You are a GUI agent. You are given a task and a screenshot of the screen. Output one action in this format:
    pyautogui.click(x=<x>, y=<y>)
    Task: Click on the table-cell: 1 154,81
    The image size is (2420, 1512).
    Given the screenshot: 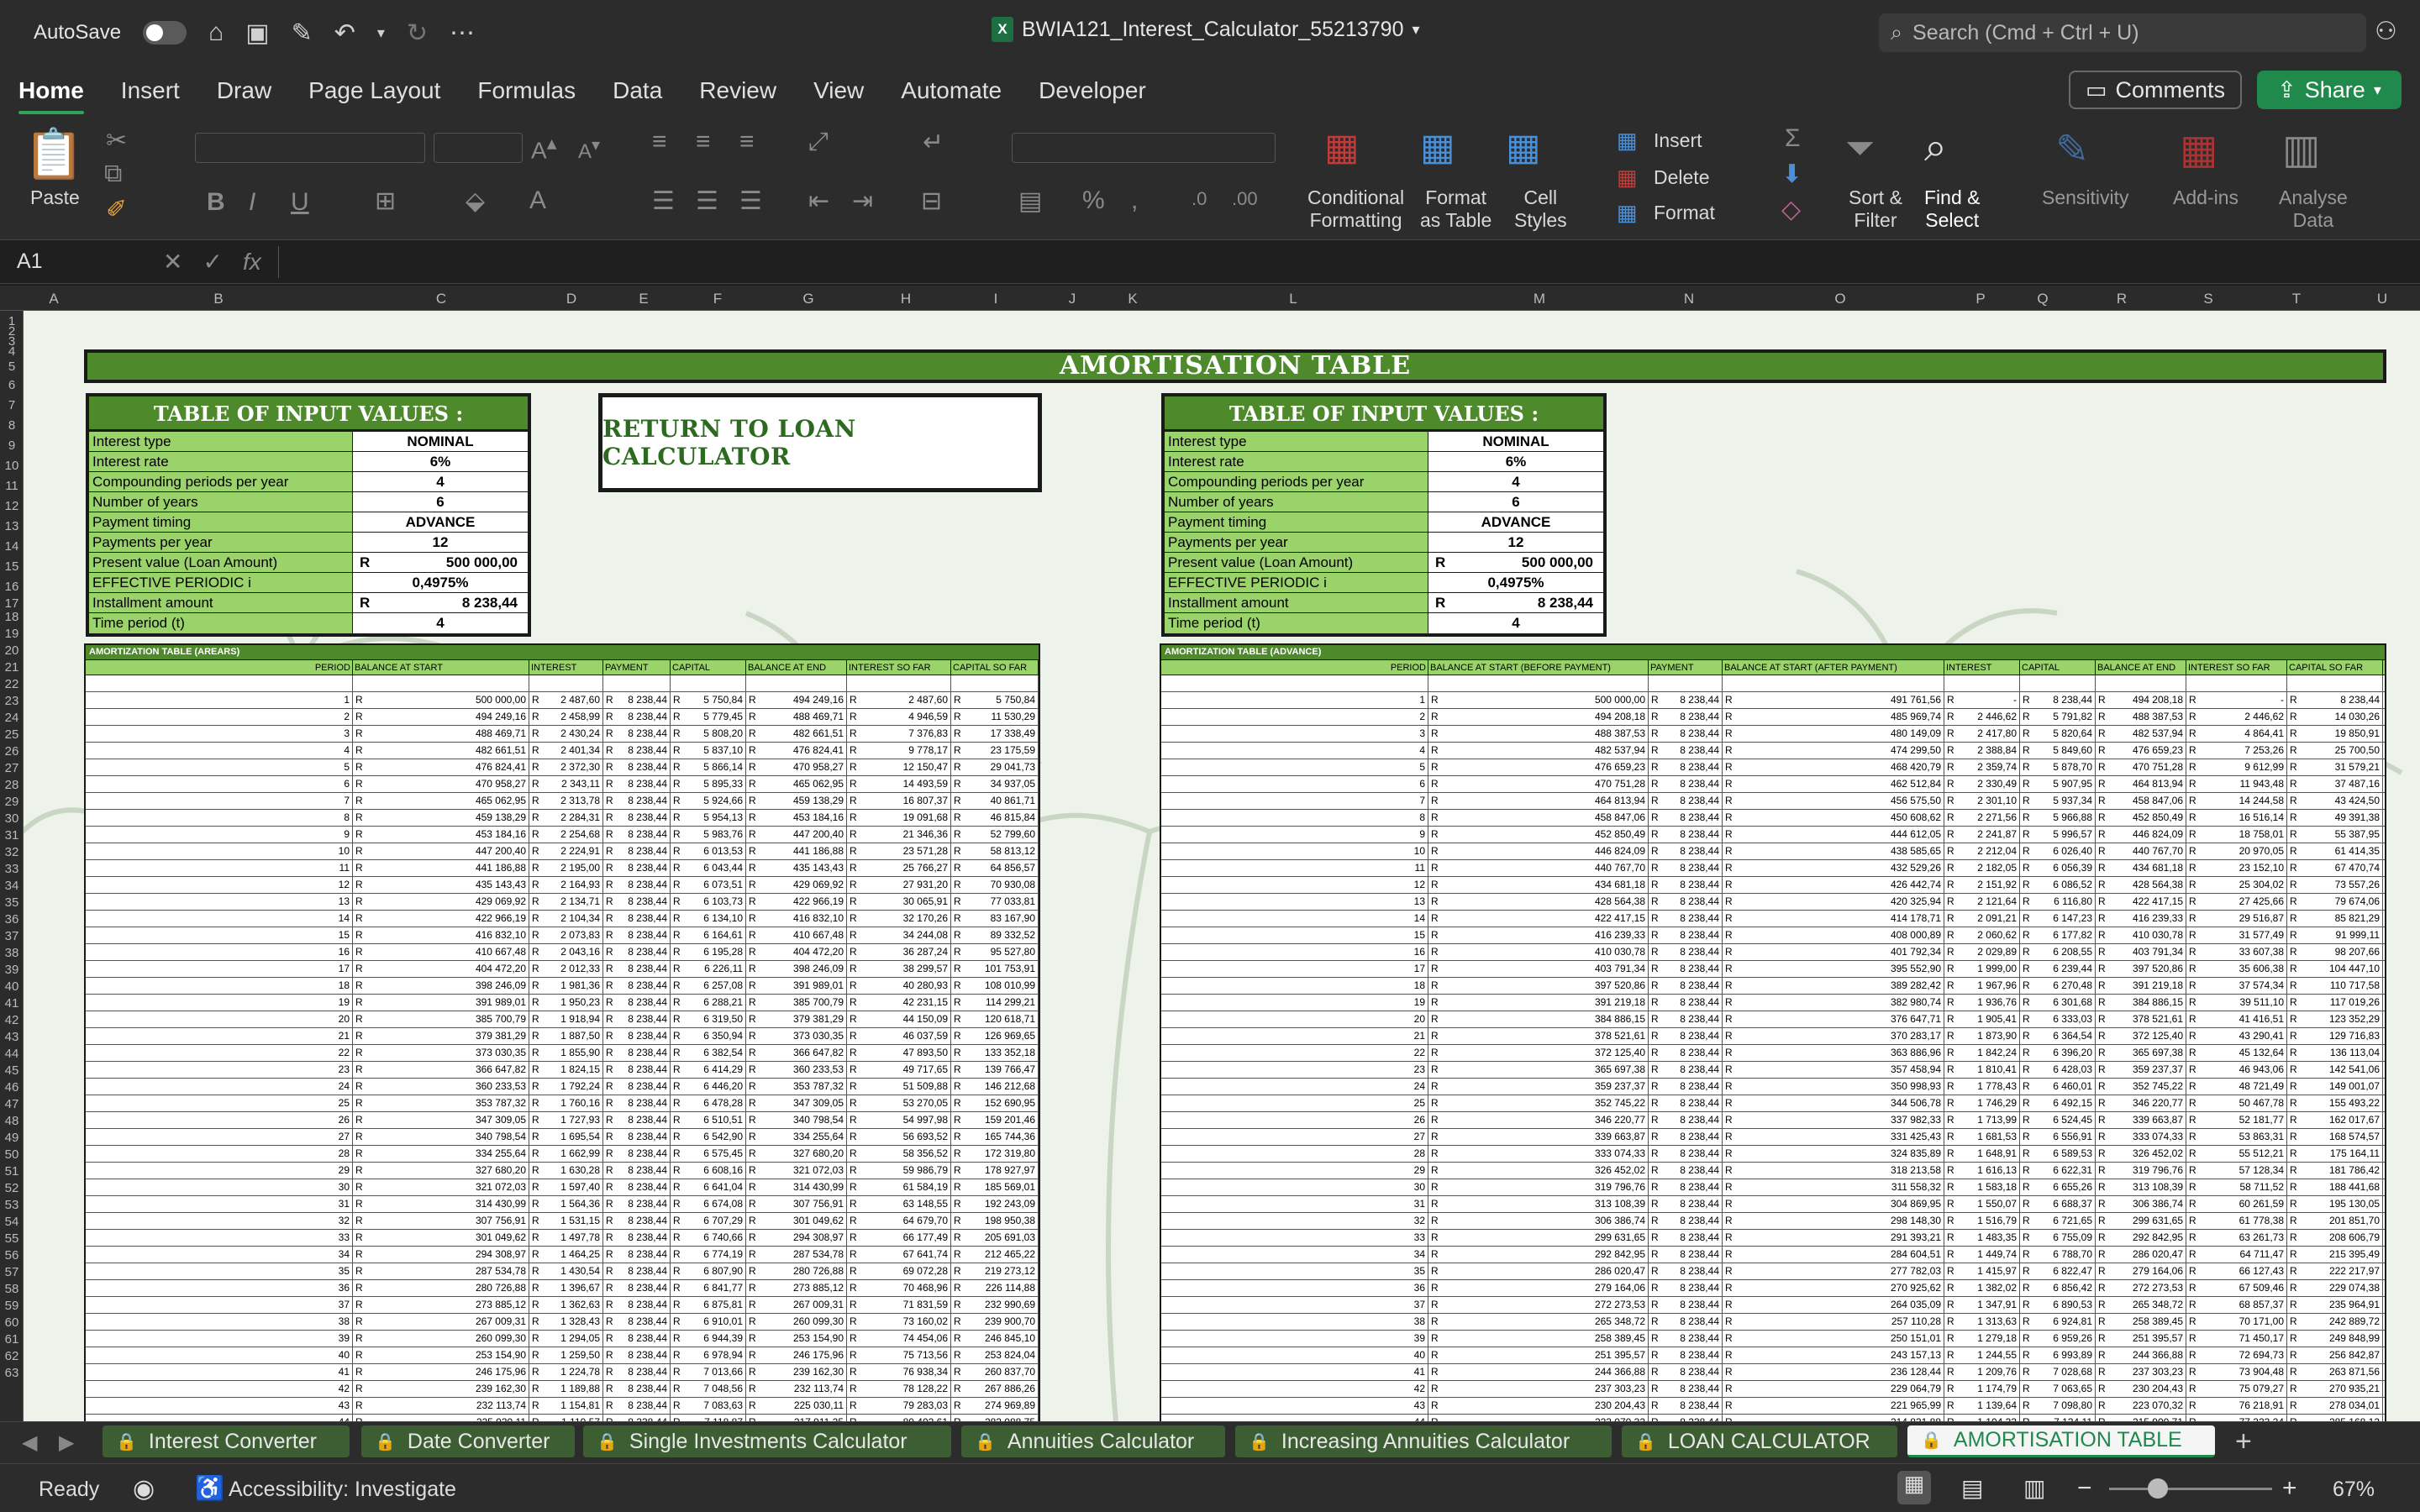 What is the action you would take?
    pyautogui.click(x=566, y=1406)
    